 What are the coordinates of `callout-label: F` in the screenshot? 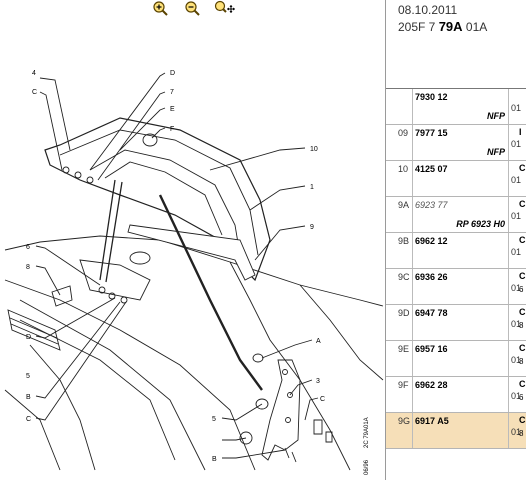 It's located at (172, 129).